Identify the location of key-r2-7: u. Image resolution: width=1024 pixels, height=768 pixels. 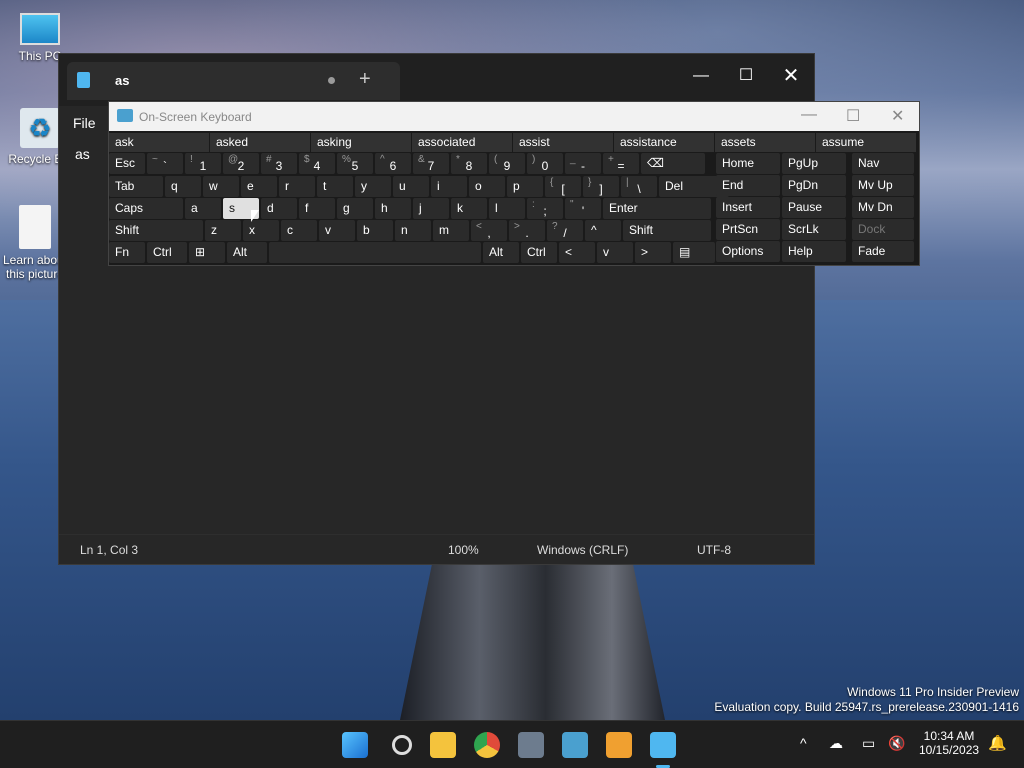
(411, 186).